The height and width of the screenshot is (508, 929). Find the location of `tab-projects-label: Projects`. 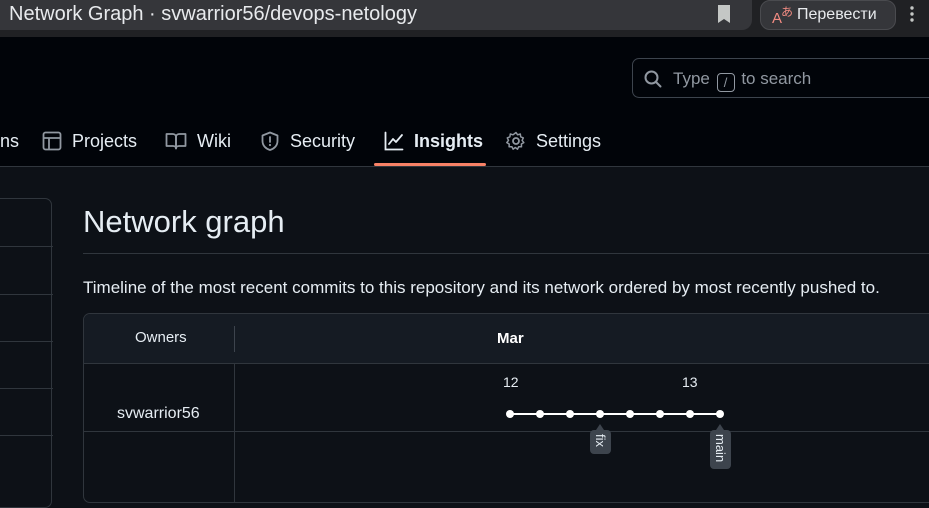

tab-projects-label: Projects is located at coordinates (105, 140).